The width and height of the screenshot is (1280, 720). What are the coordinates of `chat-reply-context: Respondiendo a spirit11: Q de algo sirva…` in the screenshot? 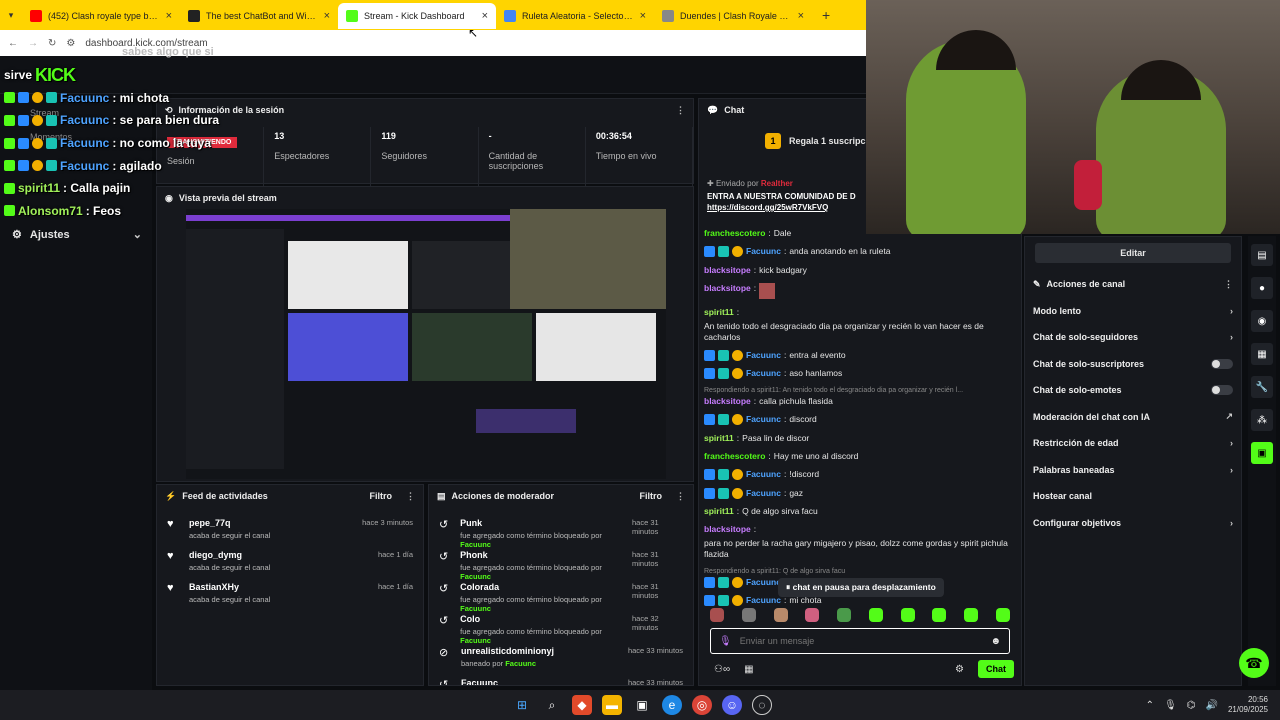 It's located at (860, 571).